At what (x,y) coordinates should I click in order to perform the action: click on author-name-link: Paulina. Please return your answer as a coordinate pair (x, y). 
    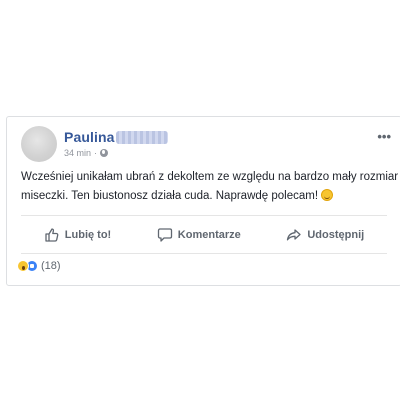
    Looking at the image, I should click on (89, 137).